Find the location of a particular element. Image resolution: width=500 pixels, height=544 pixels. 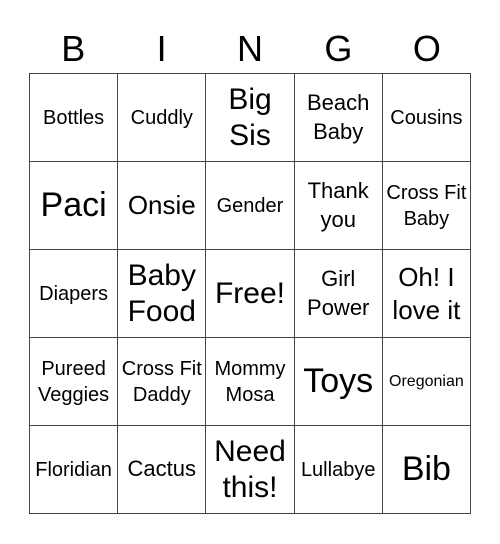

header-letter-b: B is located at coordinates (73, 48).